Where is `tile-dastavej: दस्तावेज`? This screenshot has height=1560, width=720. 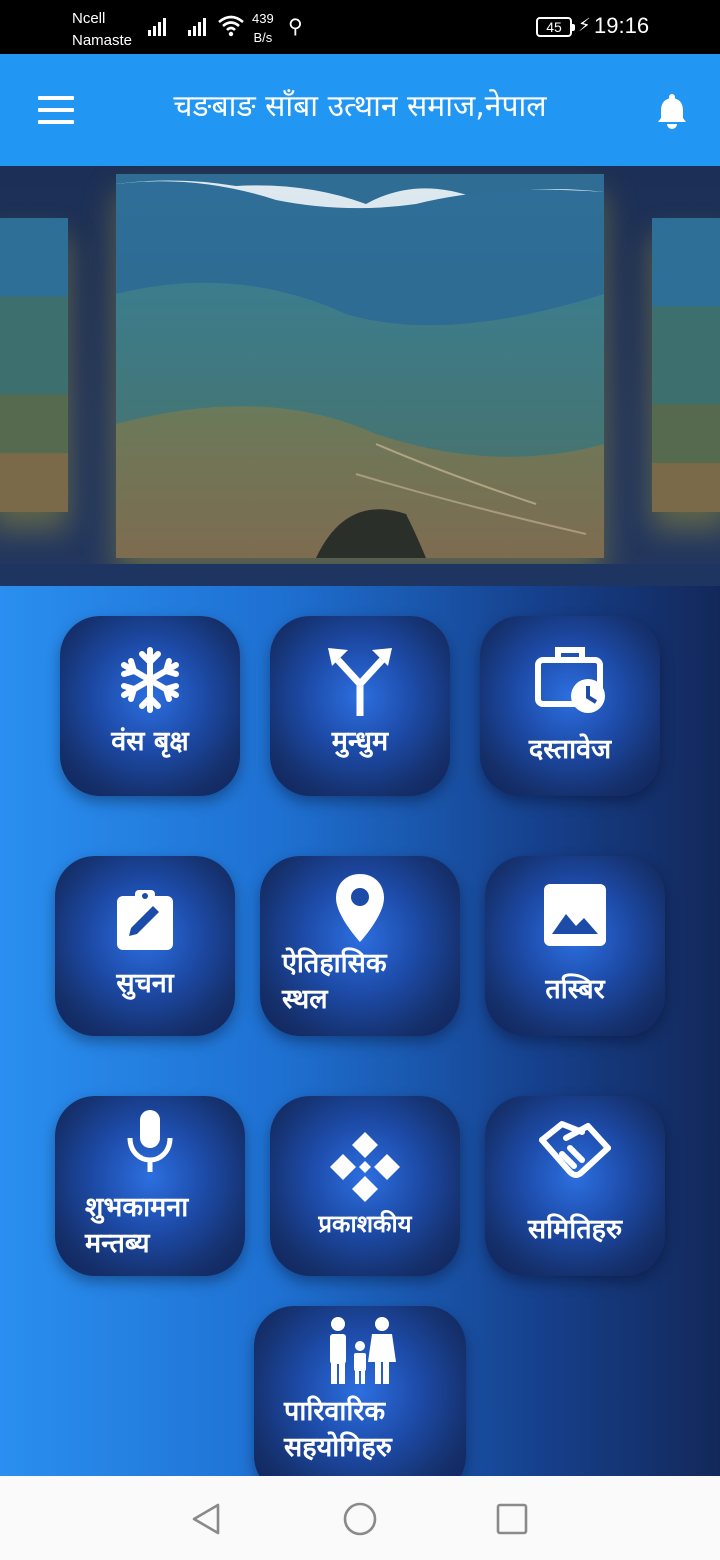
tile-dastavej: दस्तावेज is located at coordinates (570, 706).